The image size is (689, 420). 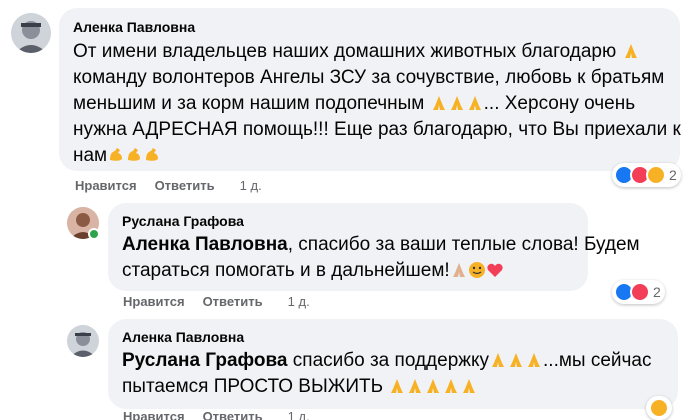 What do you see at coordinates (300, 387) in the screenshot?
I see `comment-text: пытаемся ПРОСТО ВЫЖИТЬ` at bounding box center [300, 387].